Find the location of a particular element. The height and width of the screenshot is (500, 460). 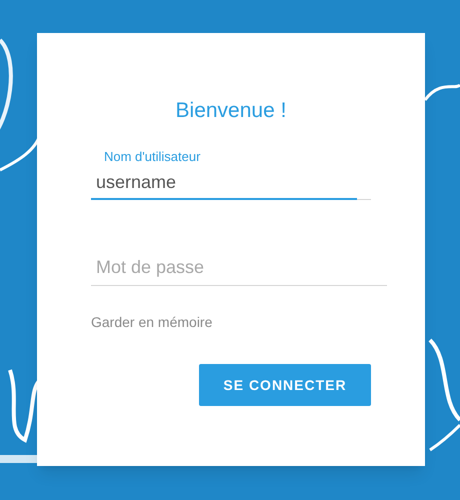

username-label: Nom d'utilisateur is located at coordinates (153, 157).